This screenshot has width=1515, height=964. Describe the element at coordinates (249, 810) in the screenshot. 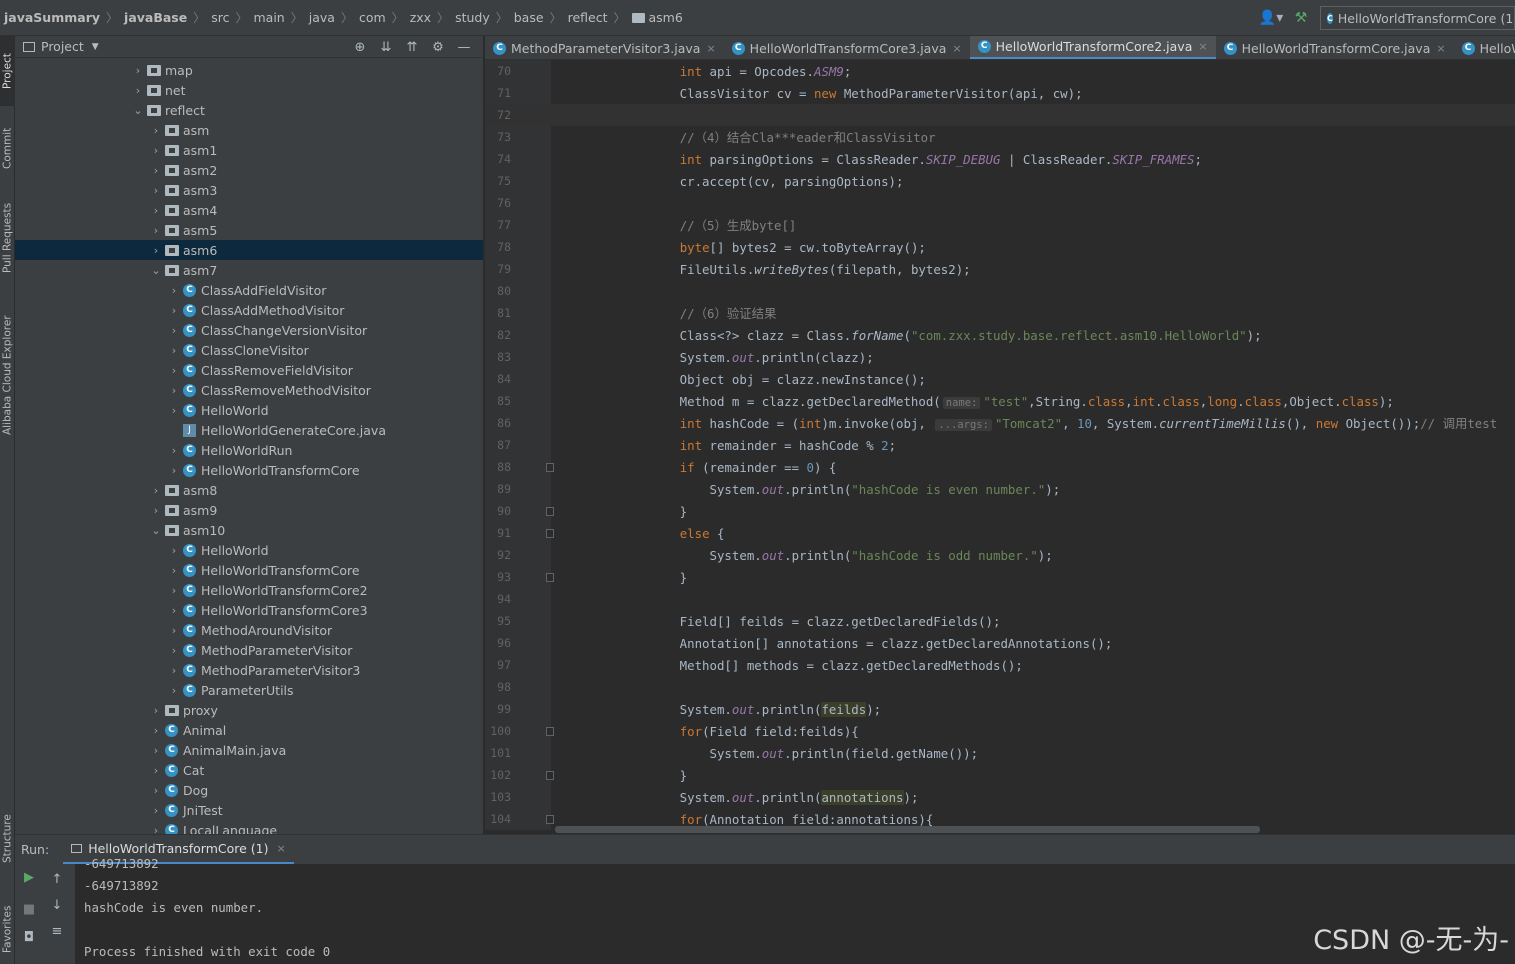

I see `tree-item: › C JniTest` at that location.